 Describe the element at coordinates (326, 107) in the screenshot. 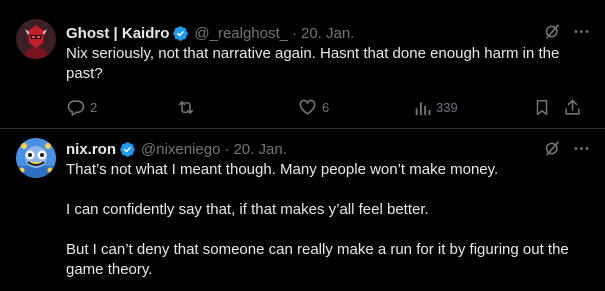

I see `like-count: 6` at that location.